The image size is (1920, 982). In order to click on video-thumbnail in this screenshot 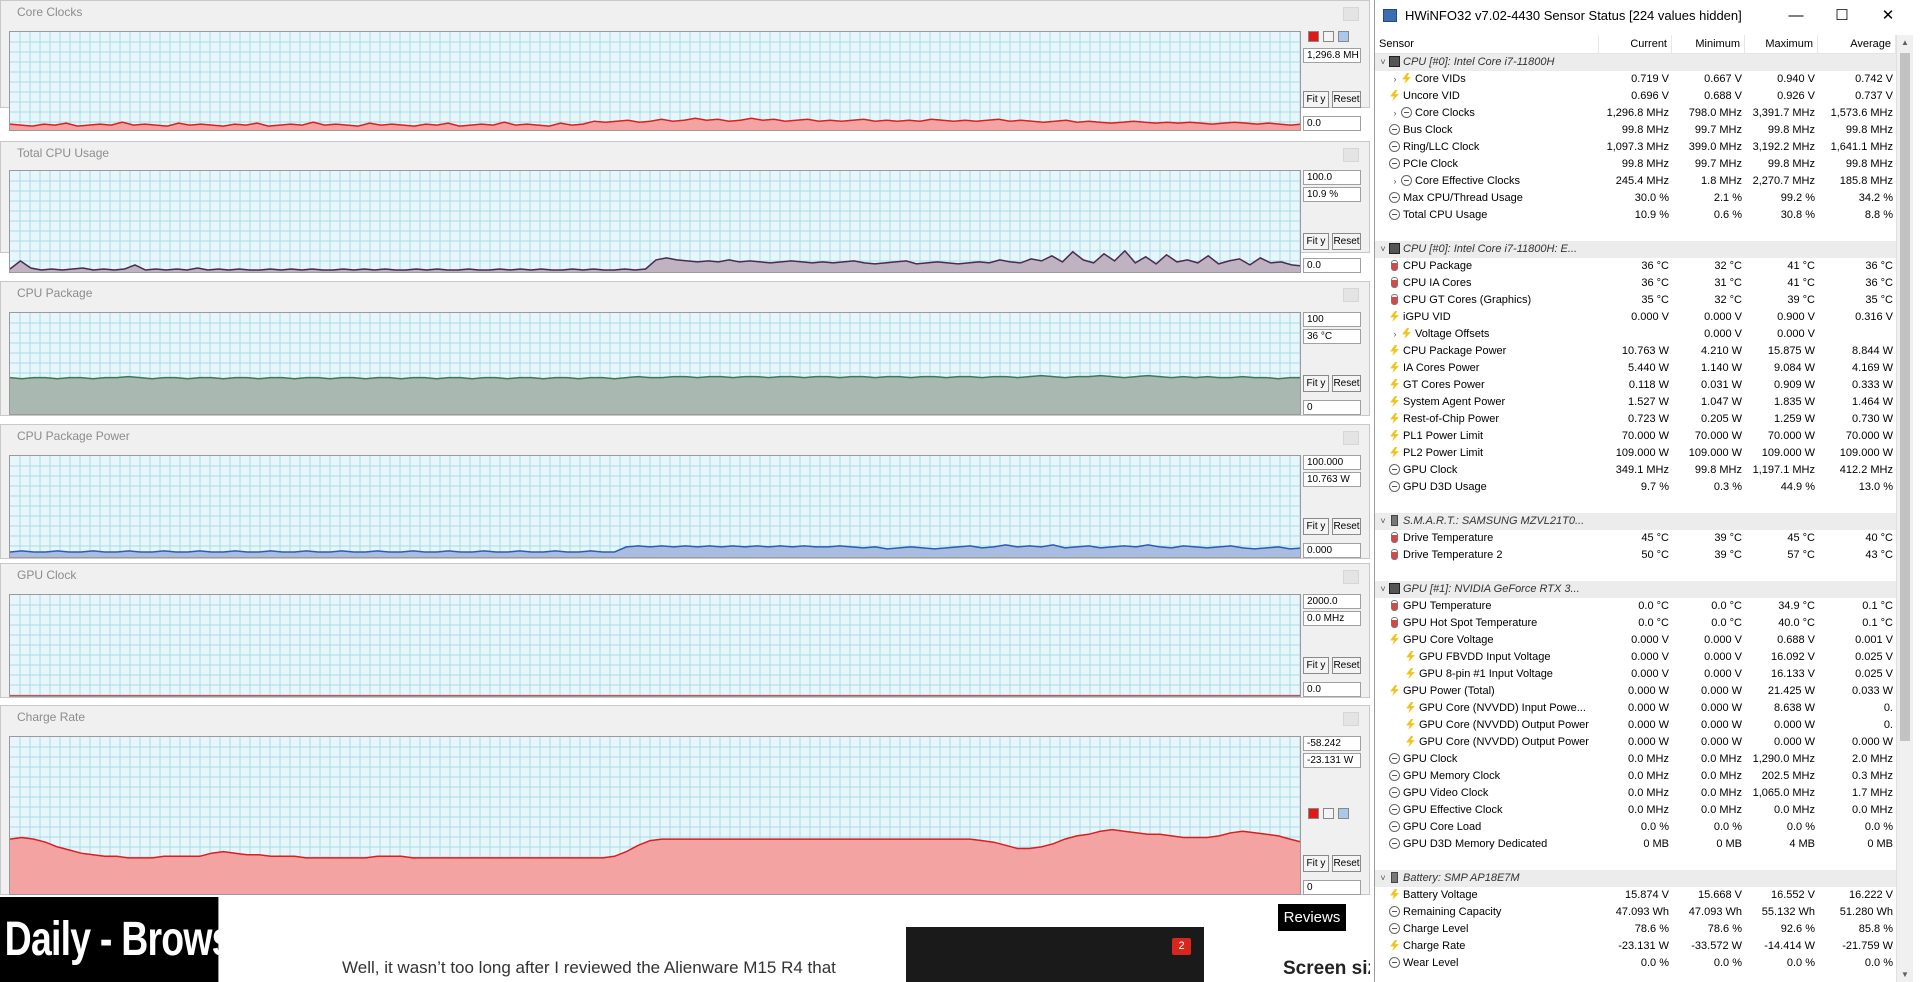, I will do `click(1055, 954)`.